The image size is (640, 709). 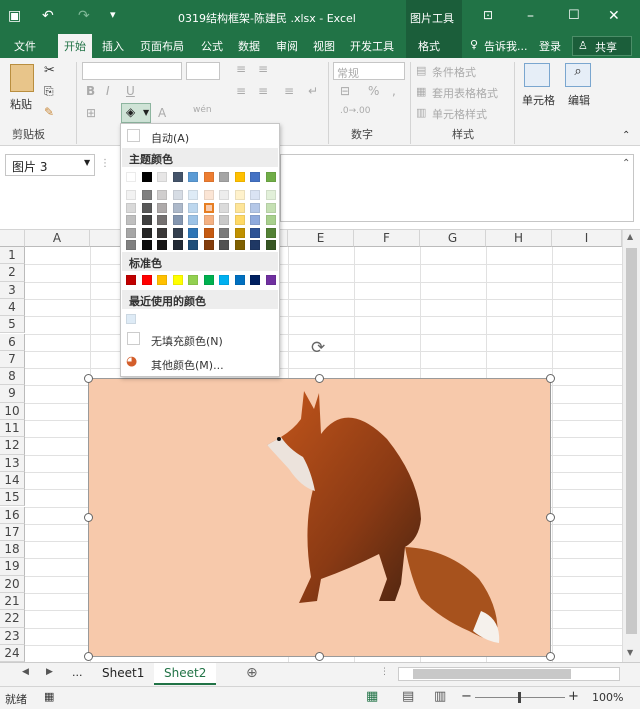 What do you see at coordinates (573, 696) in the screenshot?
I see `zoom-in-button: +` at bounding box center [573, 696].